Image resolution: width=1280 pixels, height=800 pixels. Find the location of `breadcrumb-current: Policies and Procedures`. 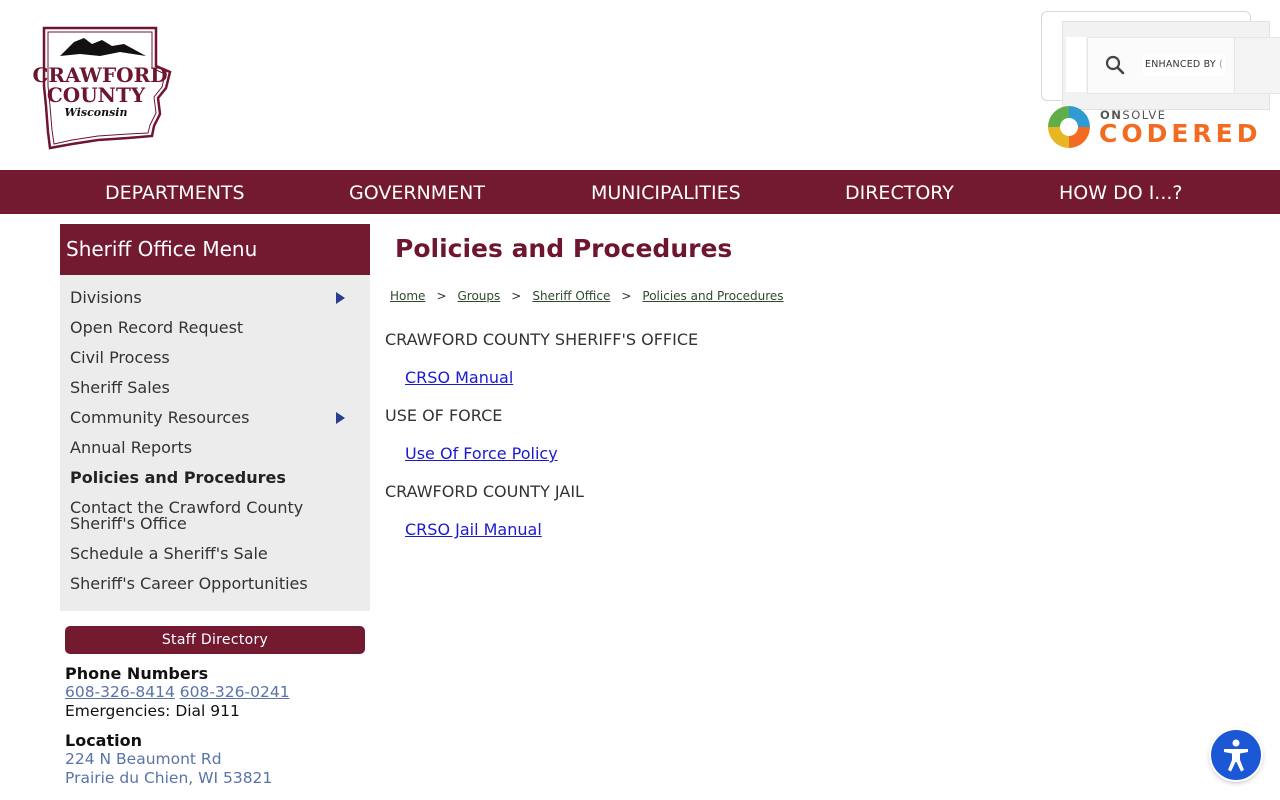

breadcrumb-current: Policies and Procedures is located at coordinates (712, 296).